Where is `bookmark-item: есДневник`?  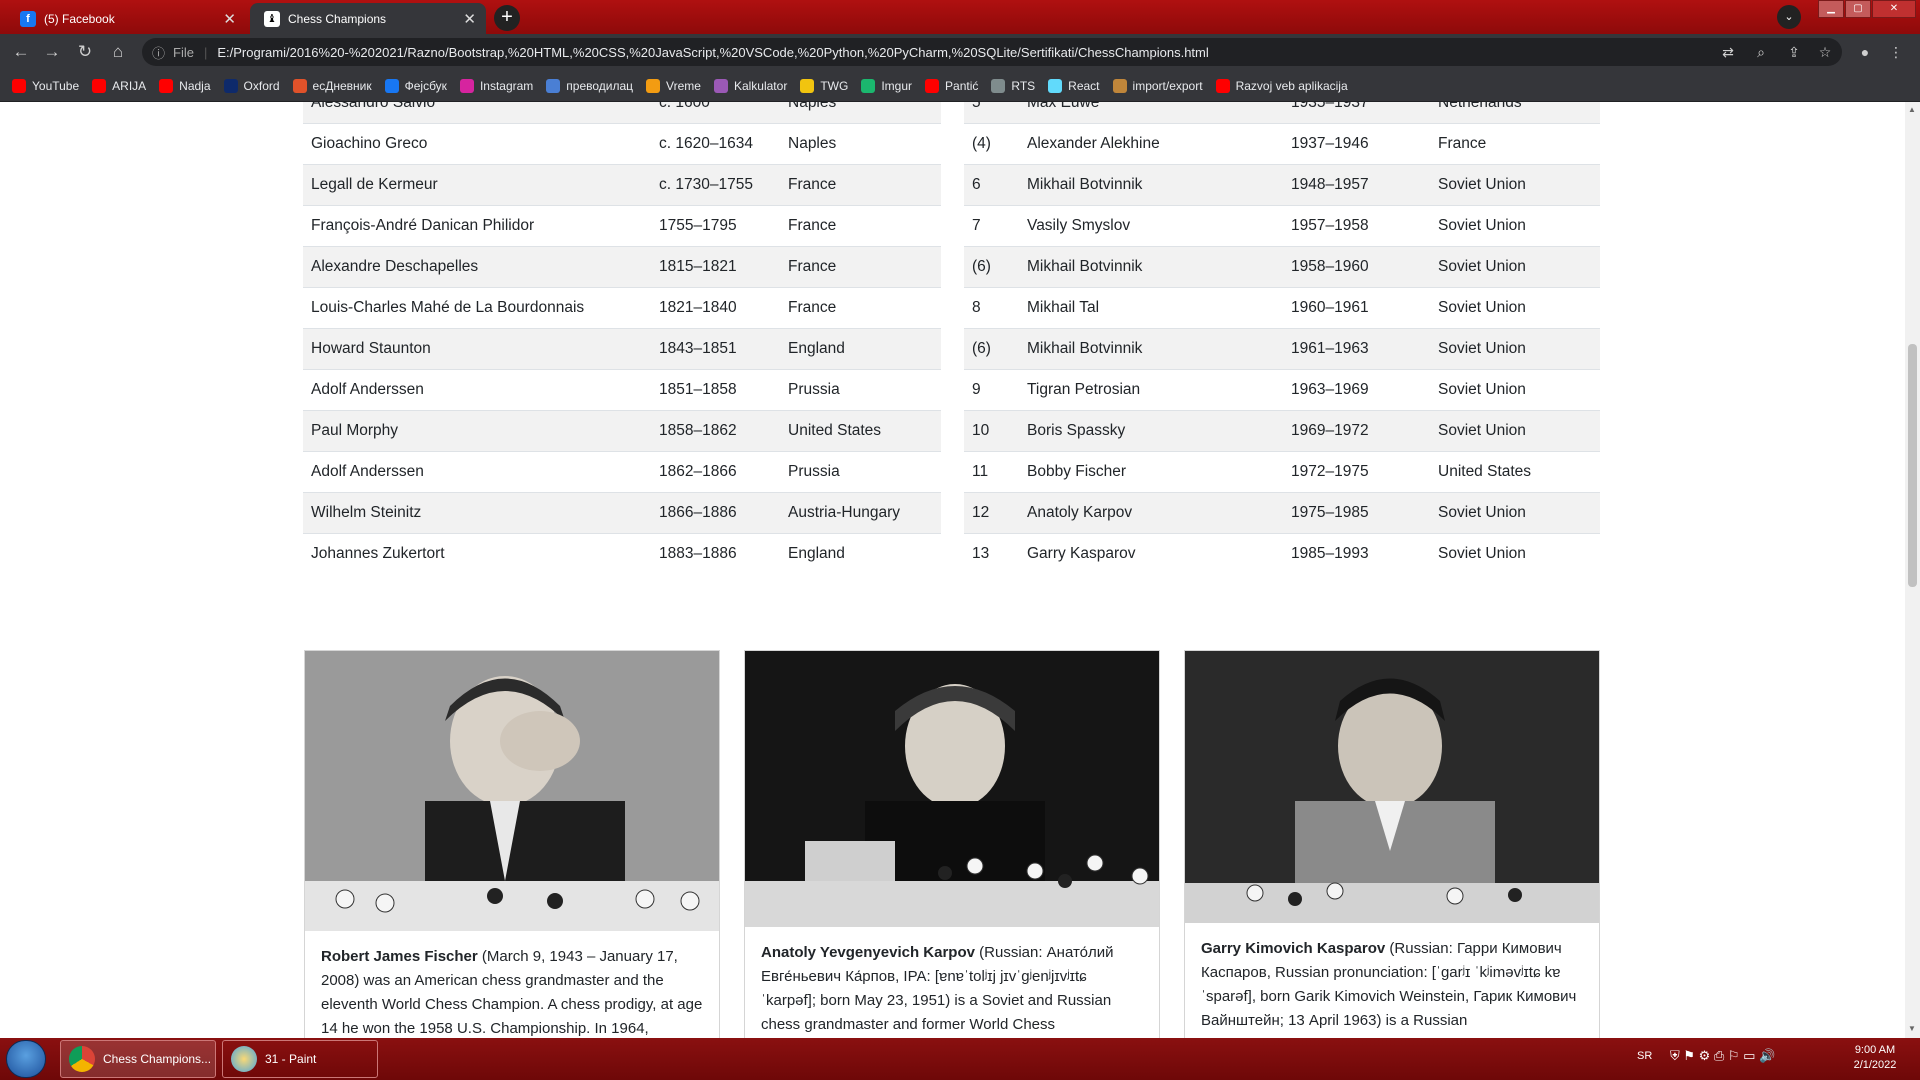
bookmark-item: есДневник is located at coordinates (332, 85).